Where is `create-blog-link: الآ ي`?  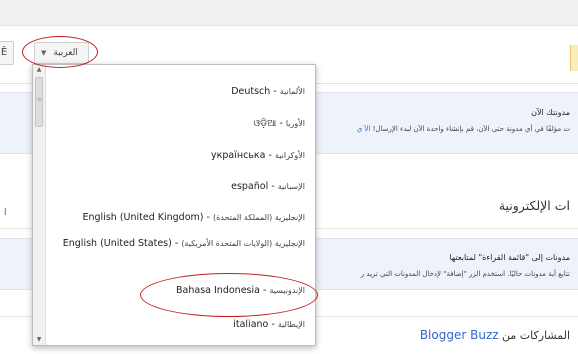
create-blog-link: الآ ي is located at coordinates (364, 129).